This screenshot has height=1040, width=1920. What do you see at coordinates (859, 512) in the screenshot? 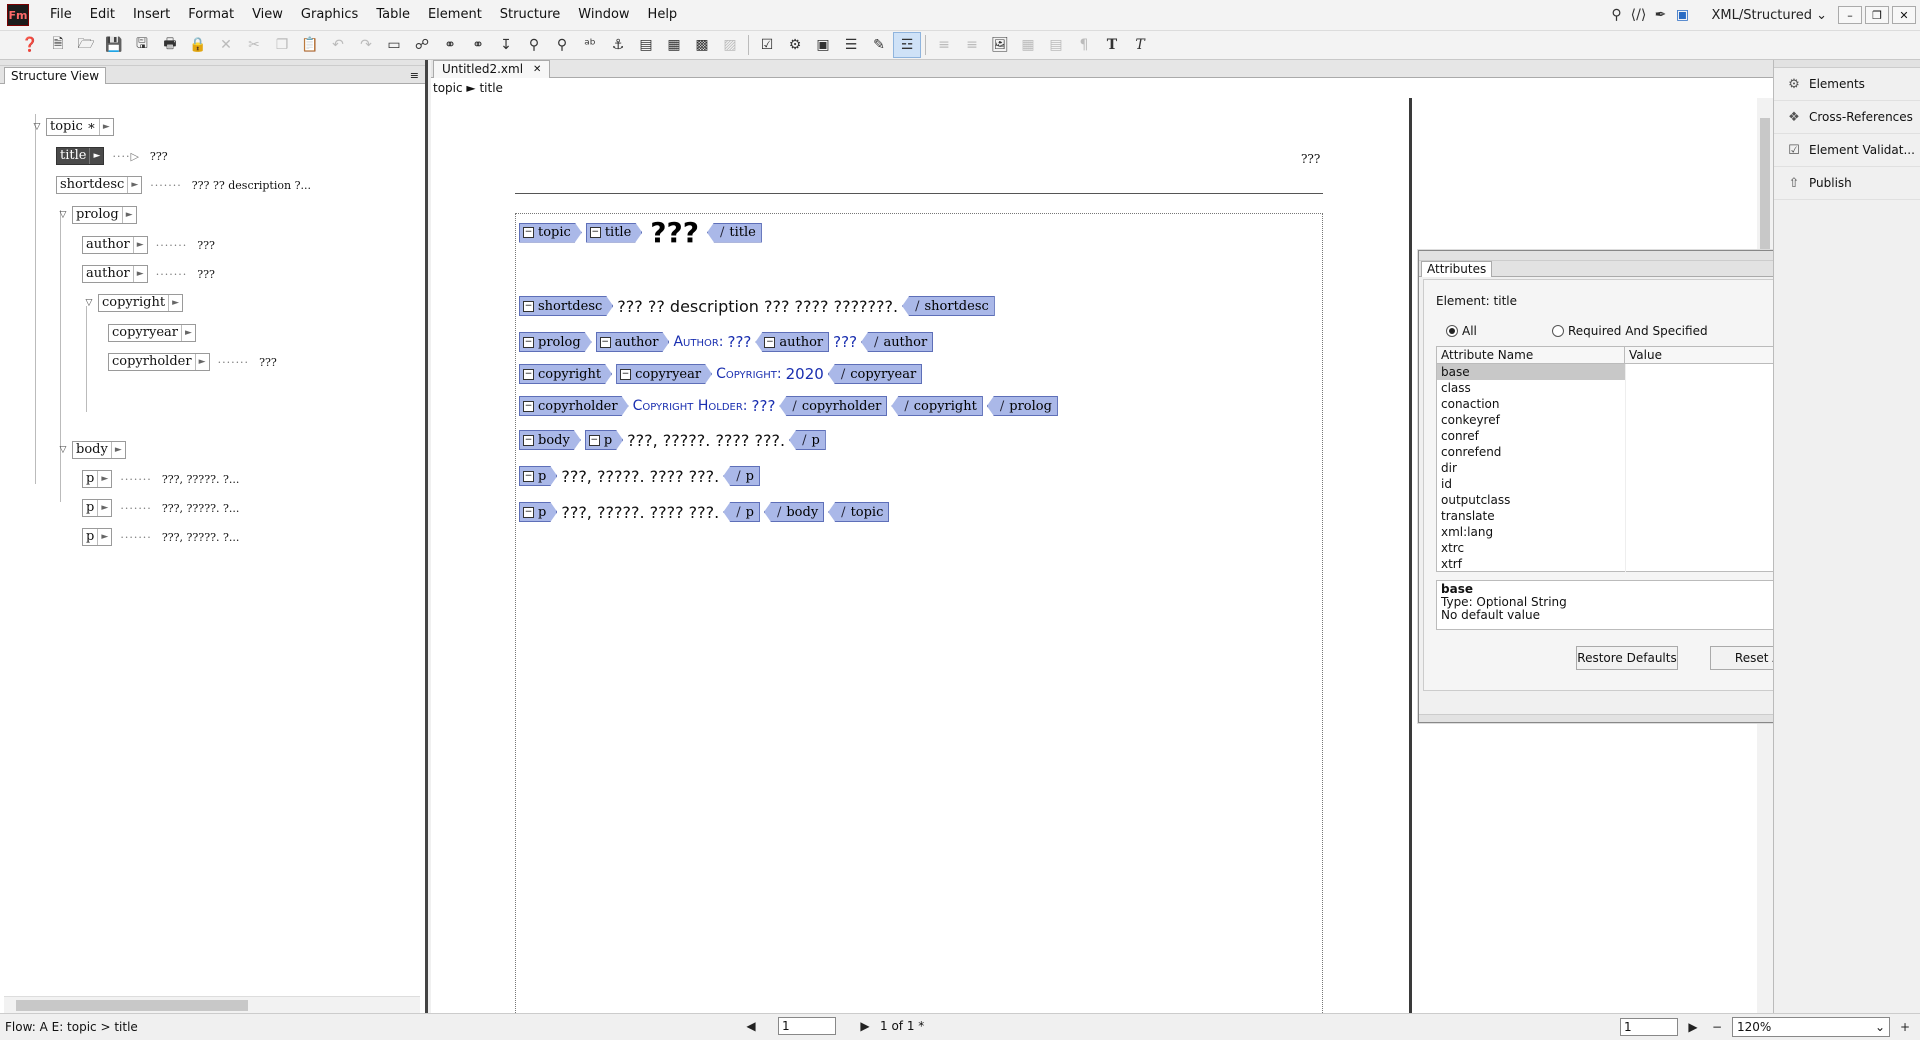
I see `tag-topic-end: / topic` at bounding box center [859, 512].